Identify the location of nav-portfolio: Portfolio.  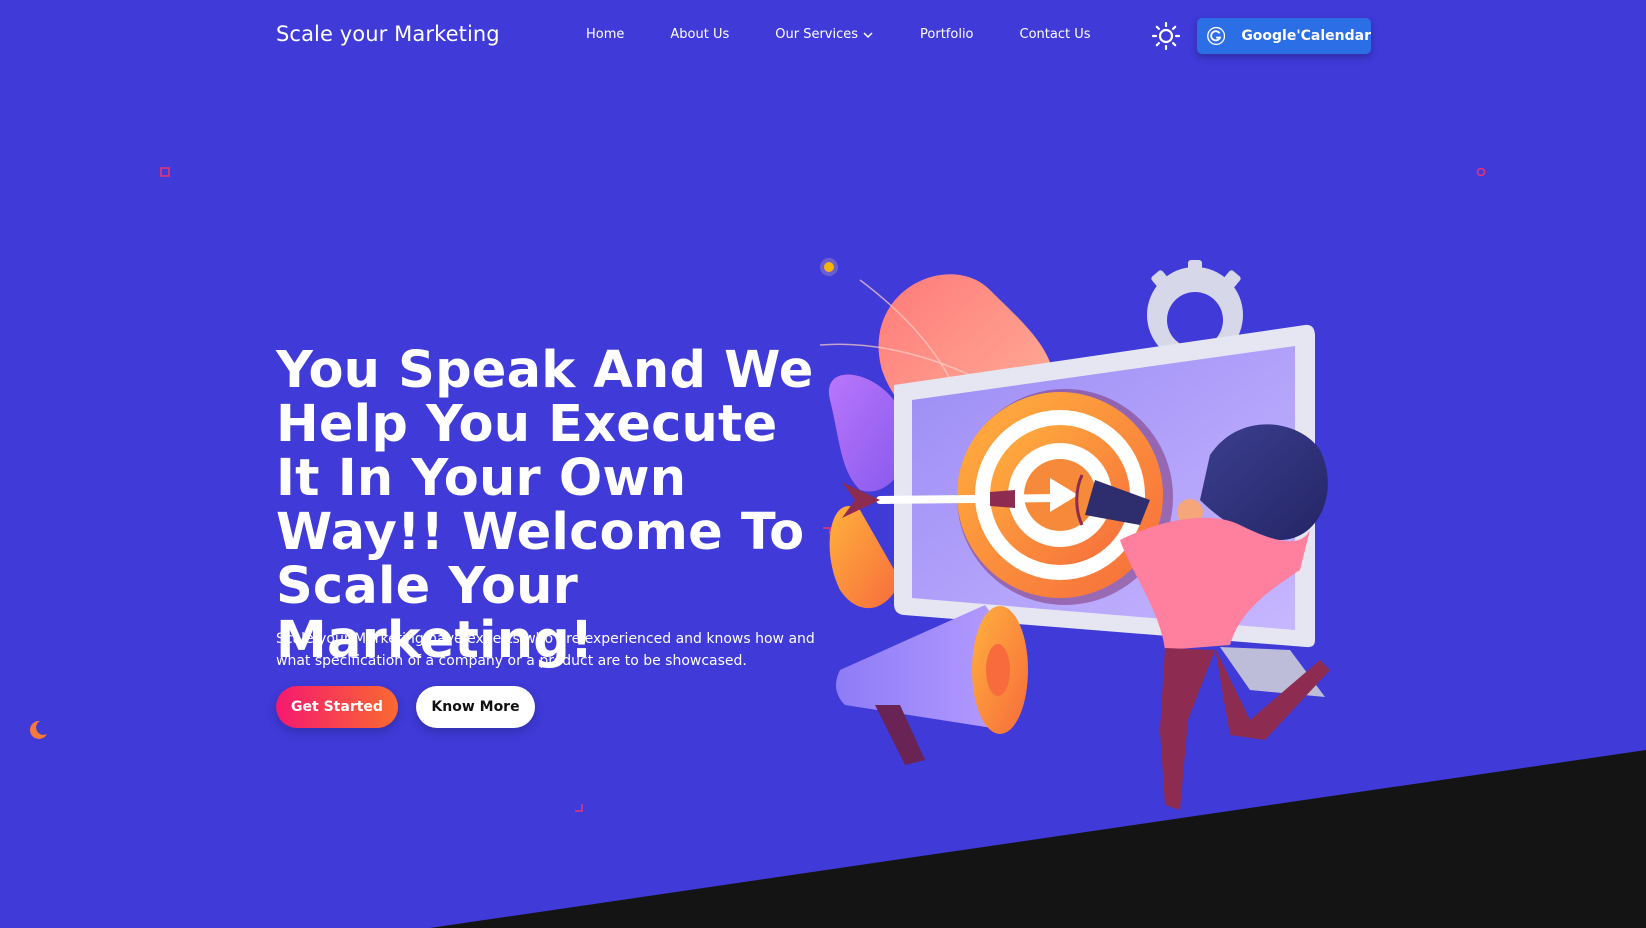
(946, 34).